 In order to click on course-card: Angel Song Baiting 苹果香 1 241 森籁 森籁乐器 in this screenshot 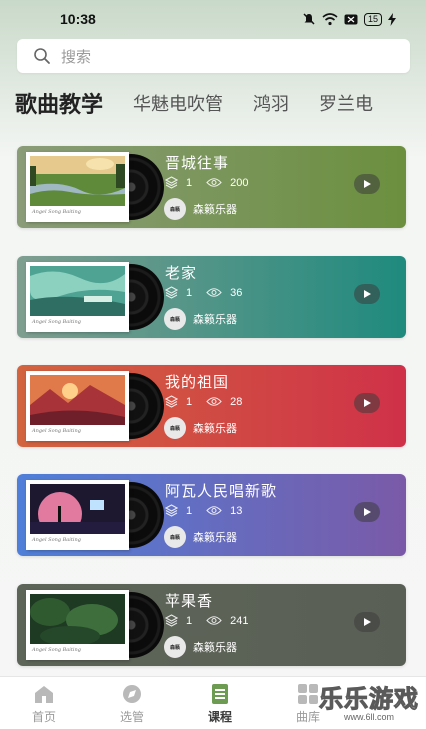, I will do `click(211, 625)`.